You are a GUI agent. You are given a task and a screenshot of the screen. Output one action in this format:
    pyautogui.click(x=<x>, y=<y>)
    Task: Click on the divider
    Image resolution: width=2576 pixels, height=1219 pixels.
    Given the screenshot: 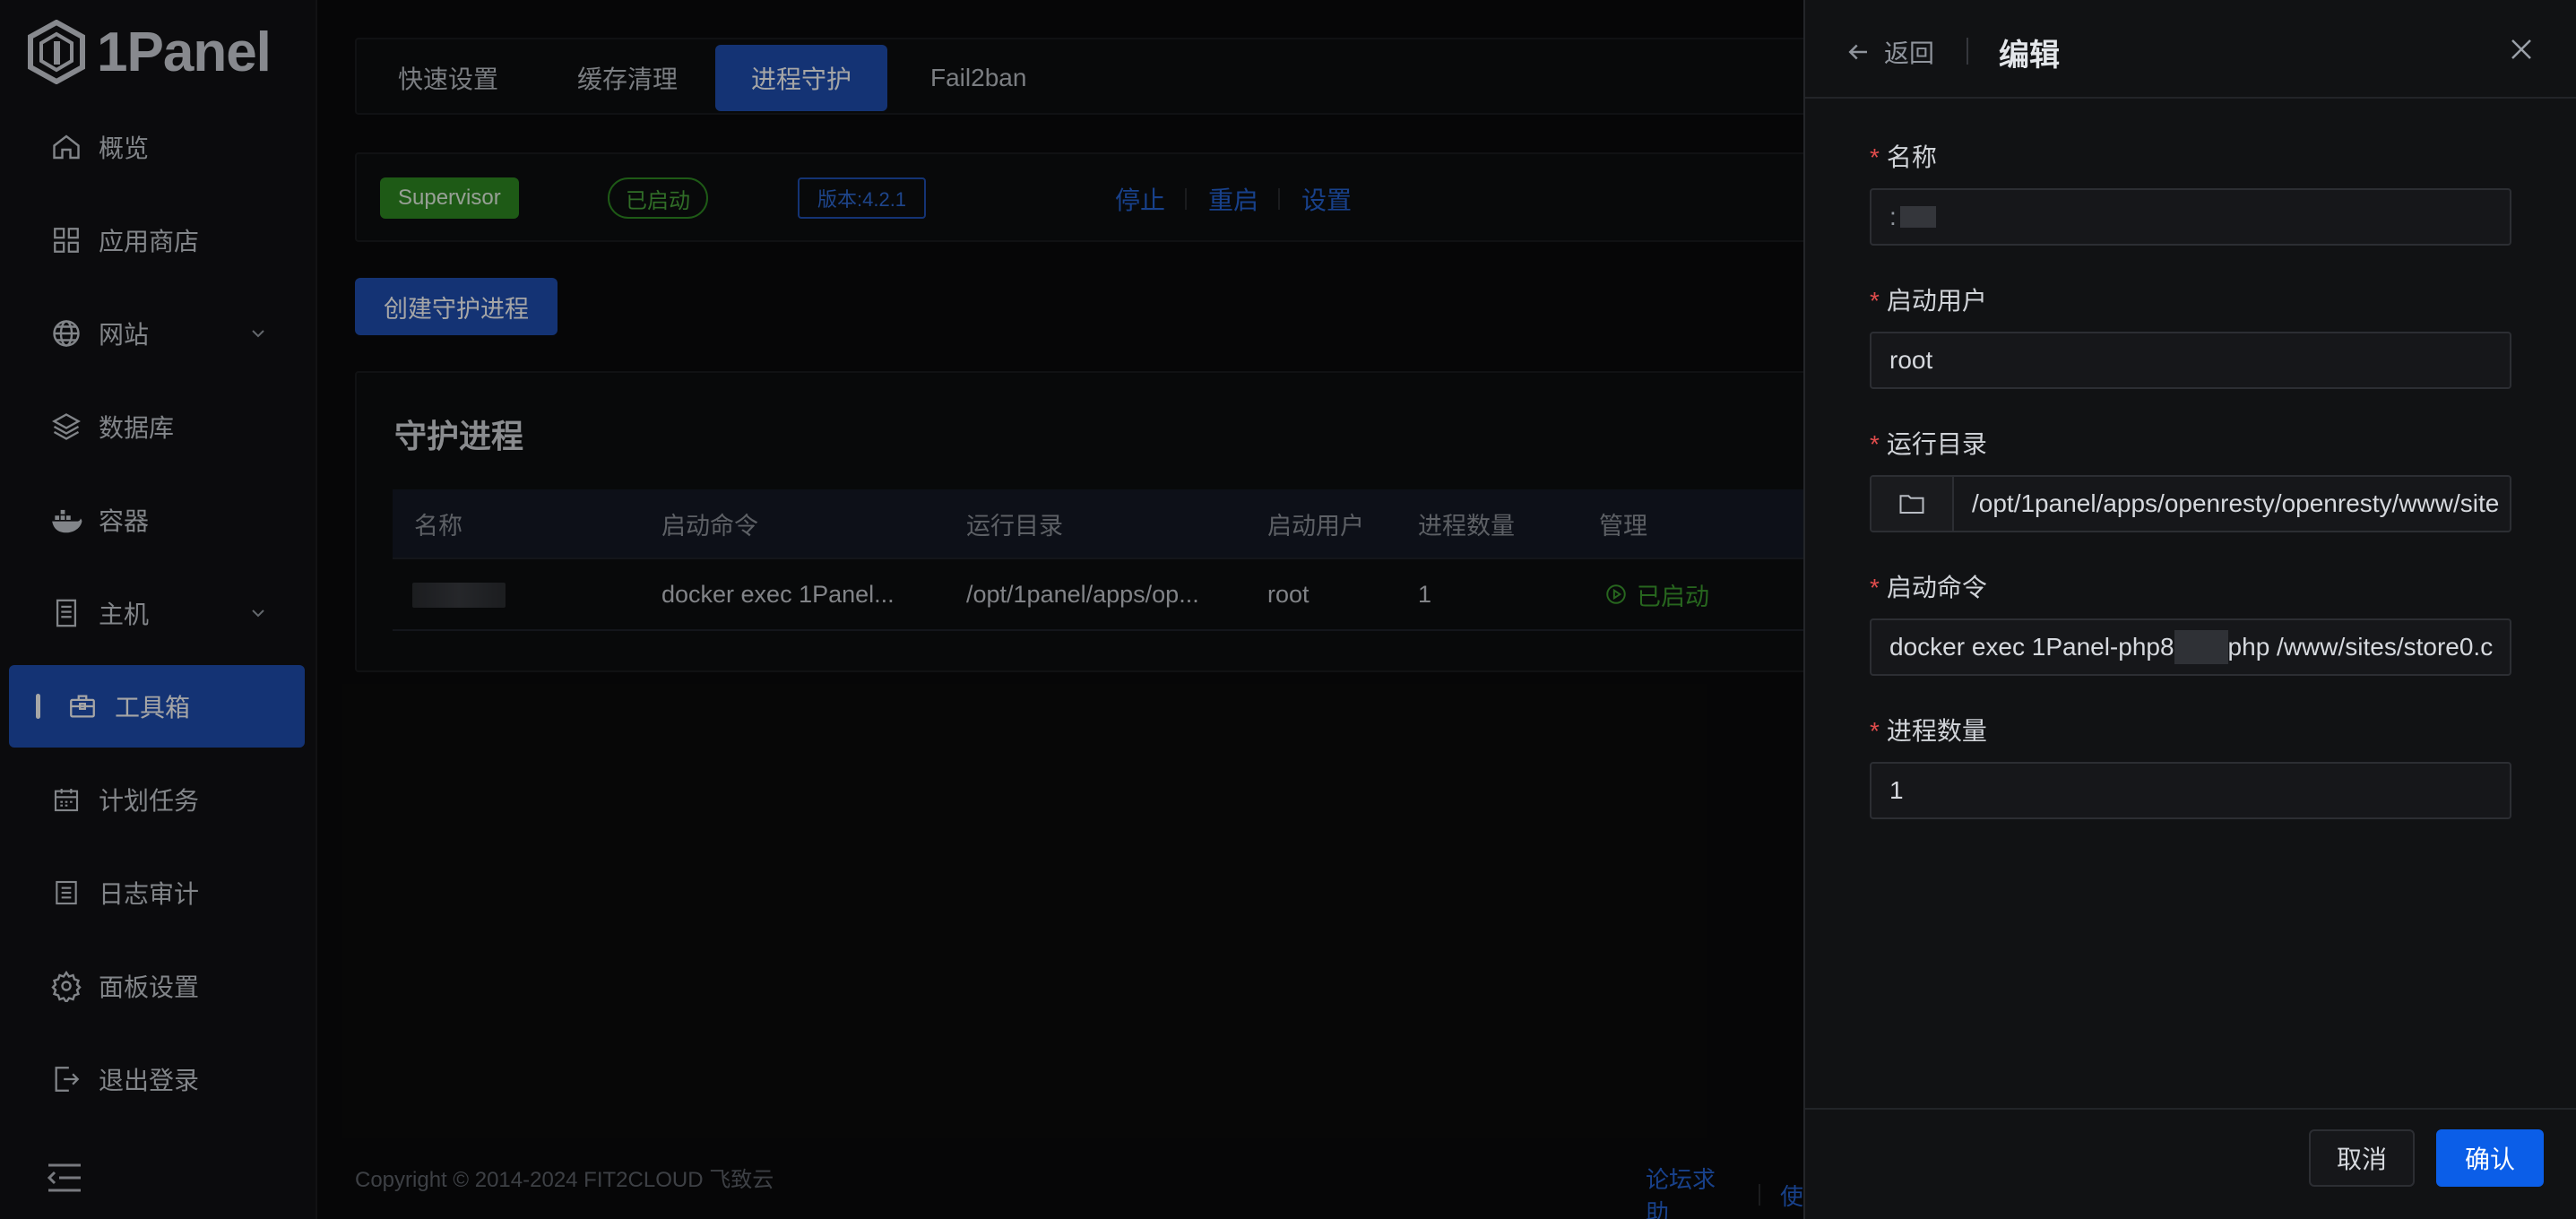 What is the action you would take?
    pyautogui.click(x=1967, y=51)
    